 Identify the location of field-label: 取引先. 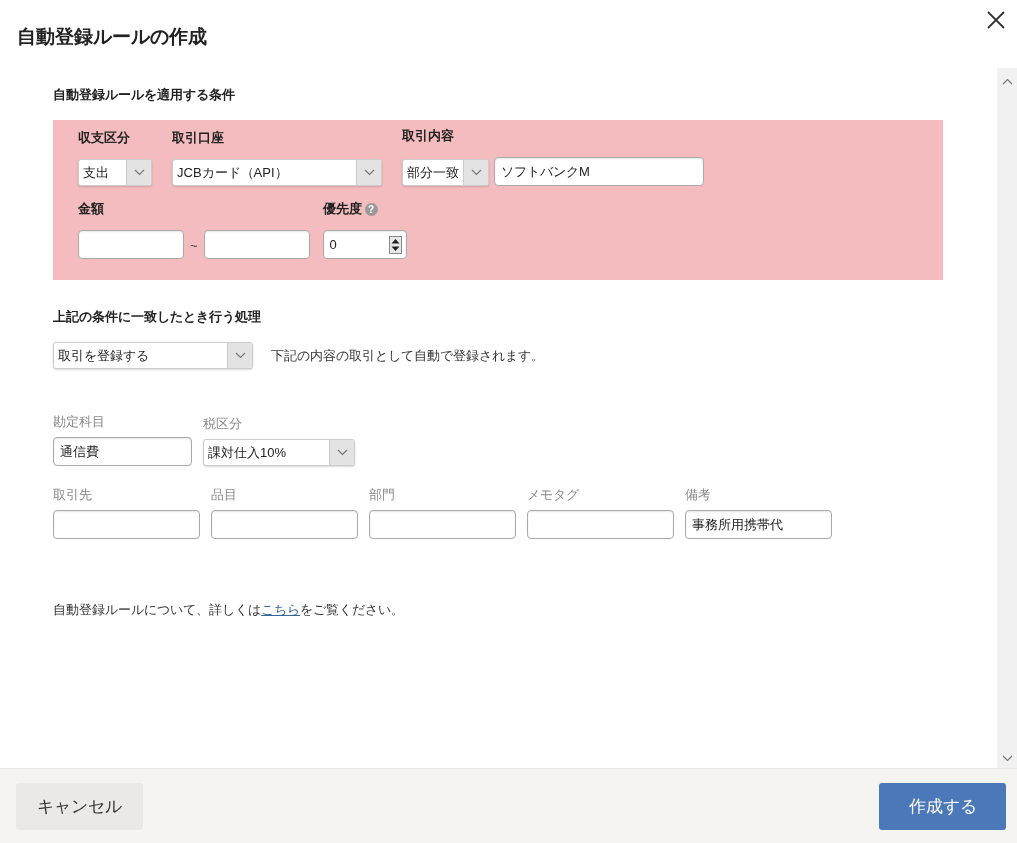
(73, 495).